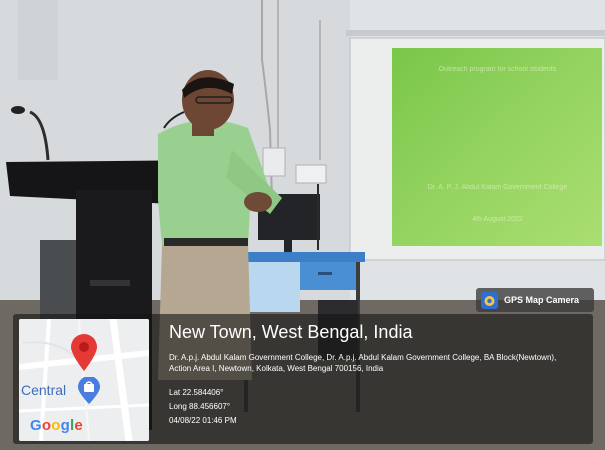 The image size is (605, 450). Describe the element at coordinates (89, 390) in the screenshot. I see `shopping-marker-icon` at that location.